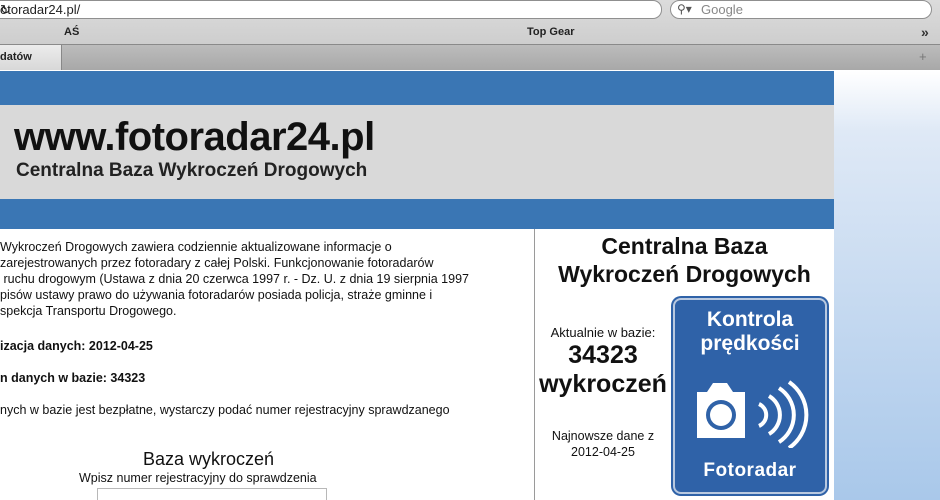 Image resolution: width=940 pixels, height=500 pixels. Describe the element at coordinates (753, 414) in the screenshot. I see `speed-camera-icon` at that location.